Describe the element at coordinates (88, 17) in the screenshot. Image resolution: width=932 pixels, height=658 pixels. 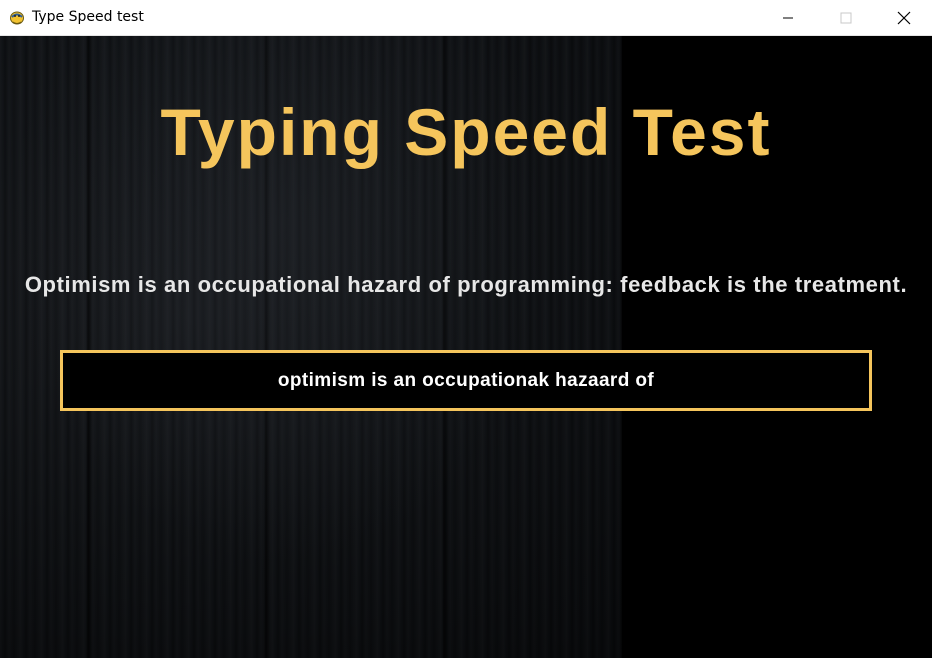
I see `window-title: Type Speed test` at that location.